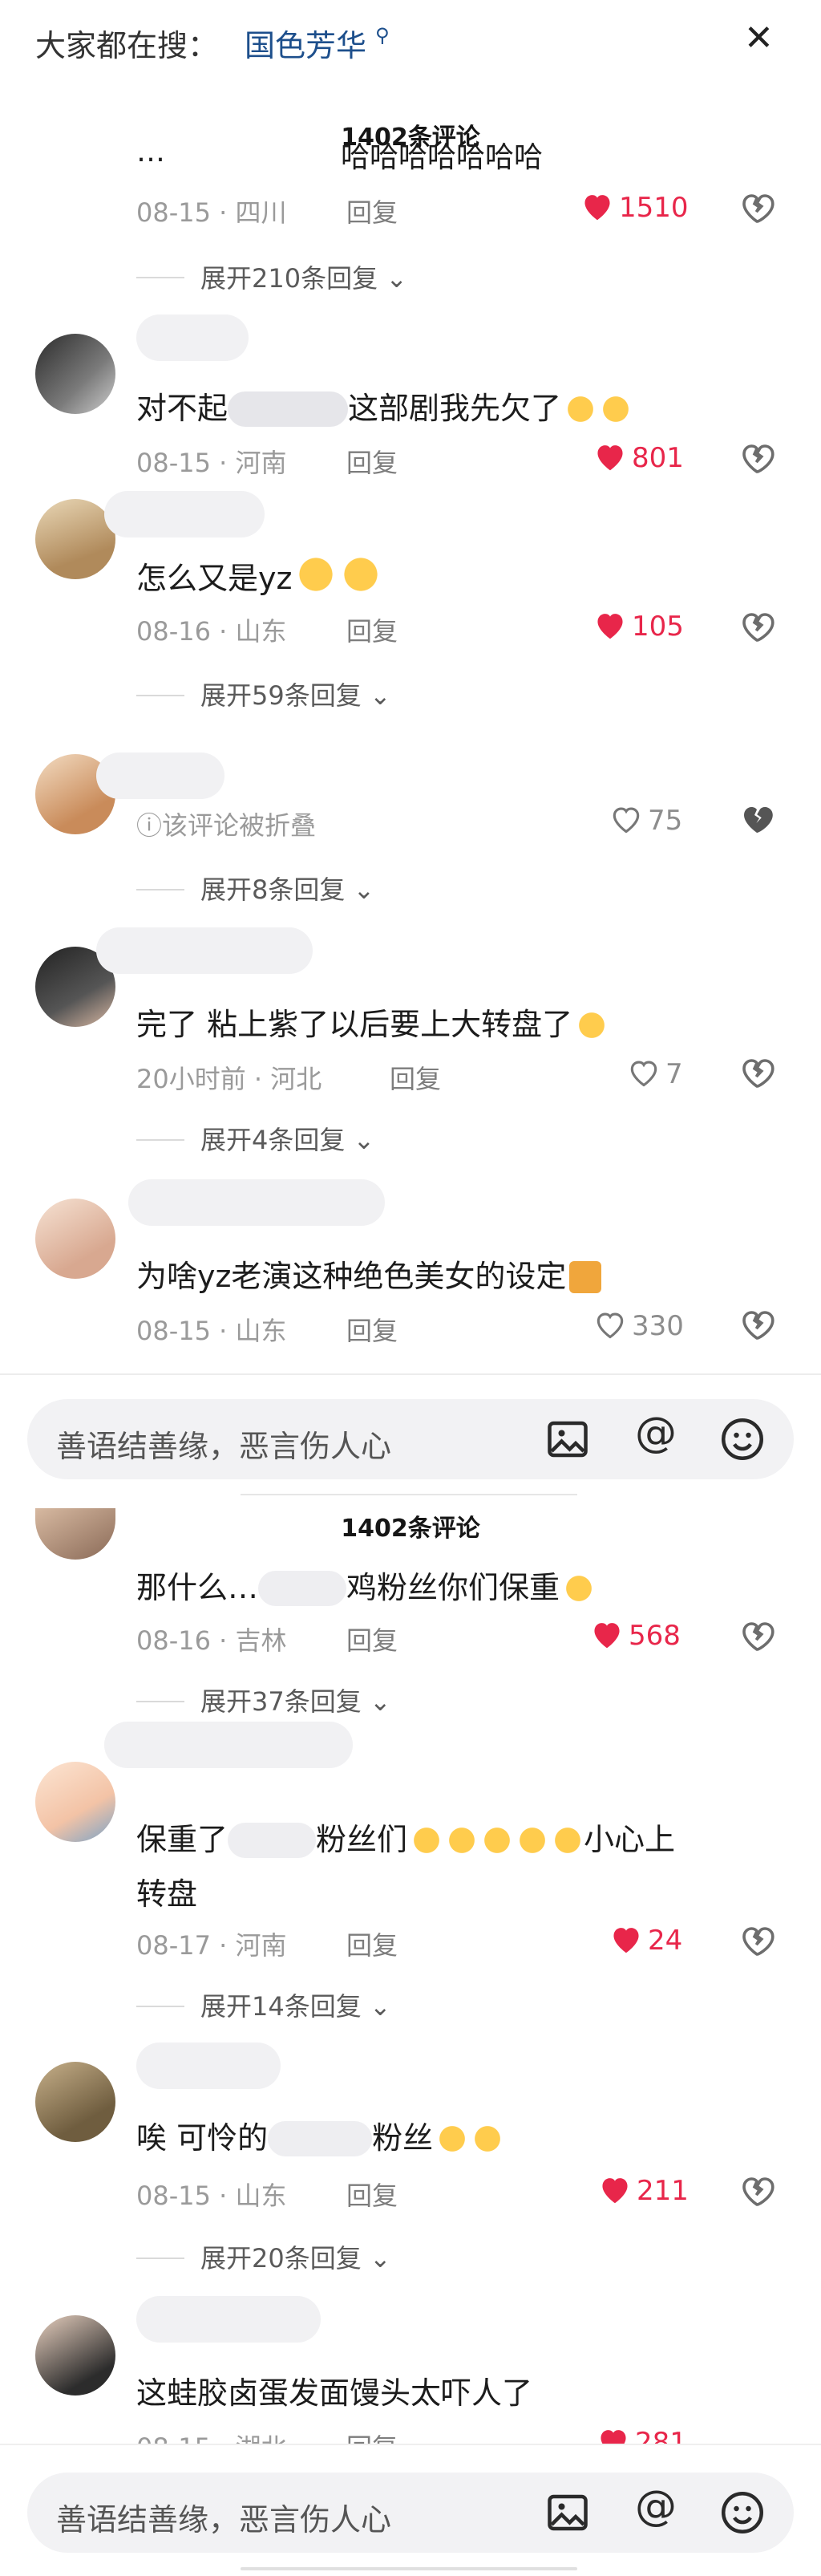 Image resolution: width=821 pixels, height=2576 pixels. Describe the element at coordinates (211, 1945) in the screenshot. I see `comment-meta: 08-17 · 河南` at that location.